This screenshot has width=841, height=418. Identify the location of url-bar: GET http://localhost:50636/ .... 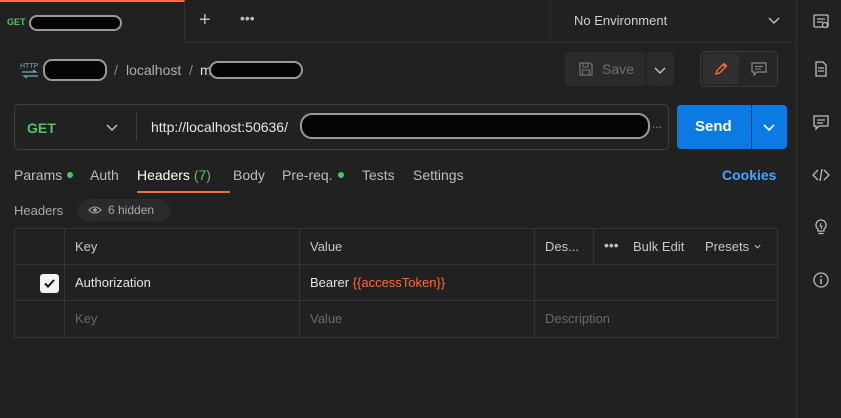
(341, 127).